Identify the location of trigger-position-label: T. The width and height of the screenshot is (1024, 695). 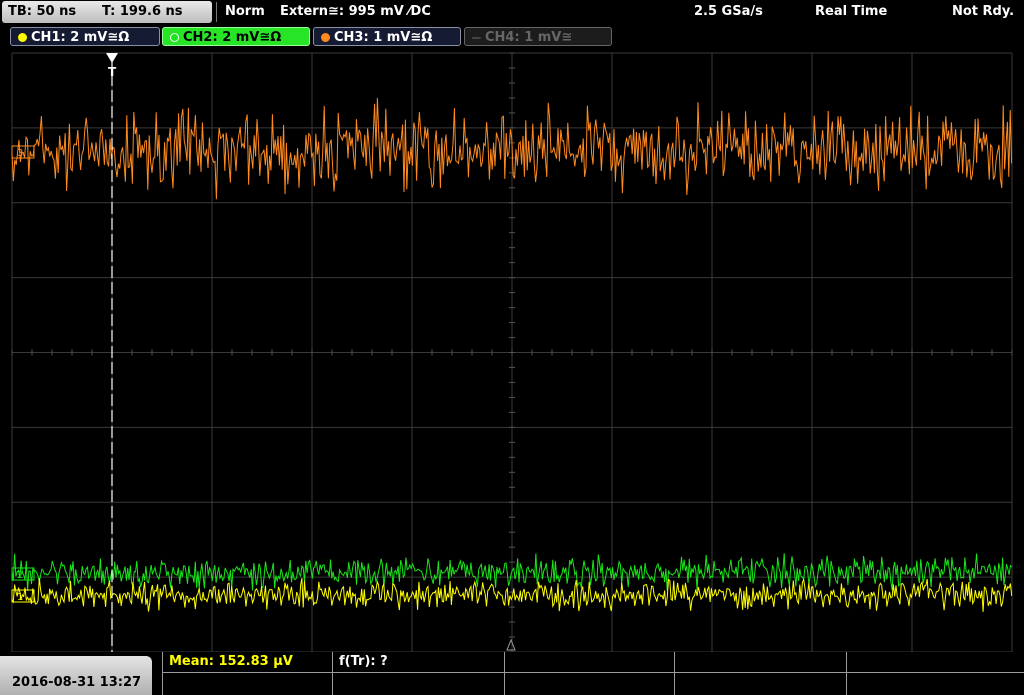
(112, 72).